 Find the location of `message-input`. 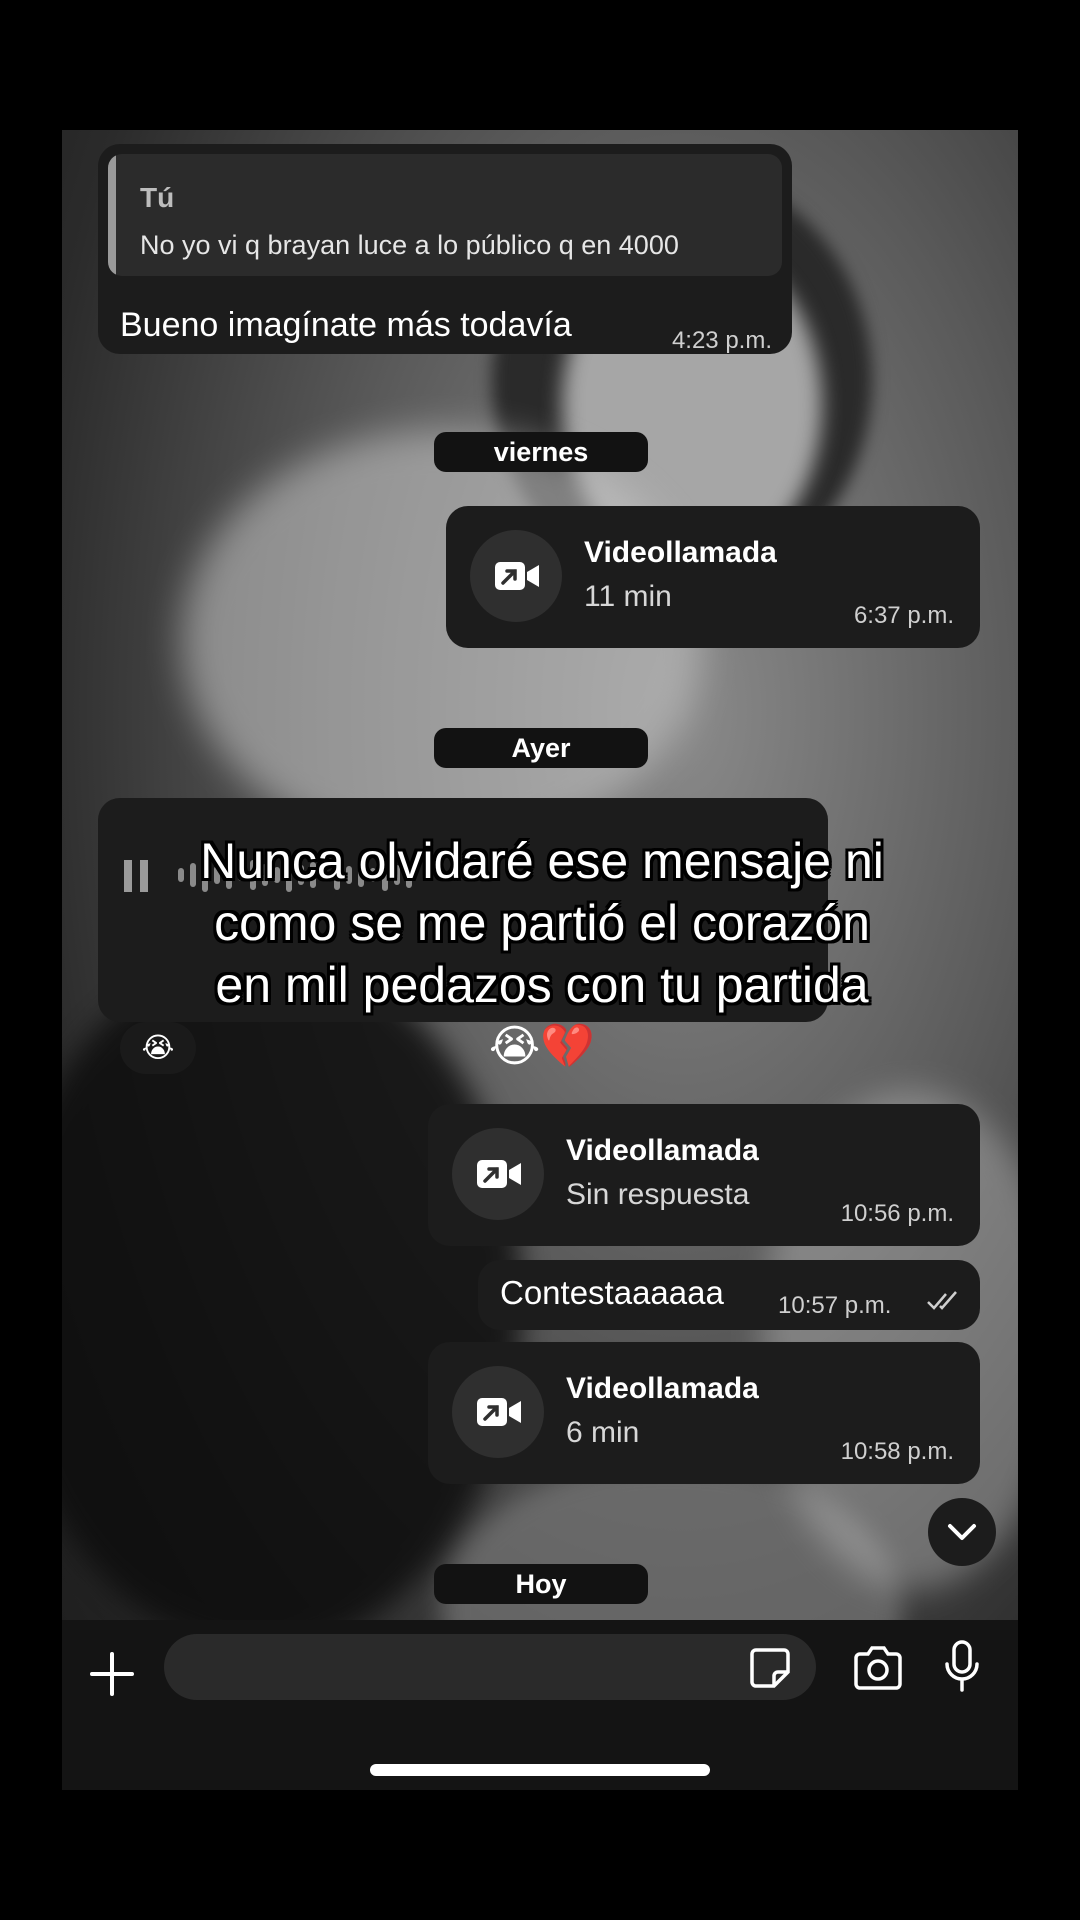

message-input is located at coordinates (490, 1667).